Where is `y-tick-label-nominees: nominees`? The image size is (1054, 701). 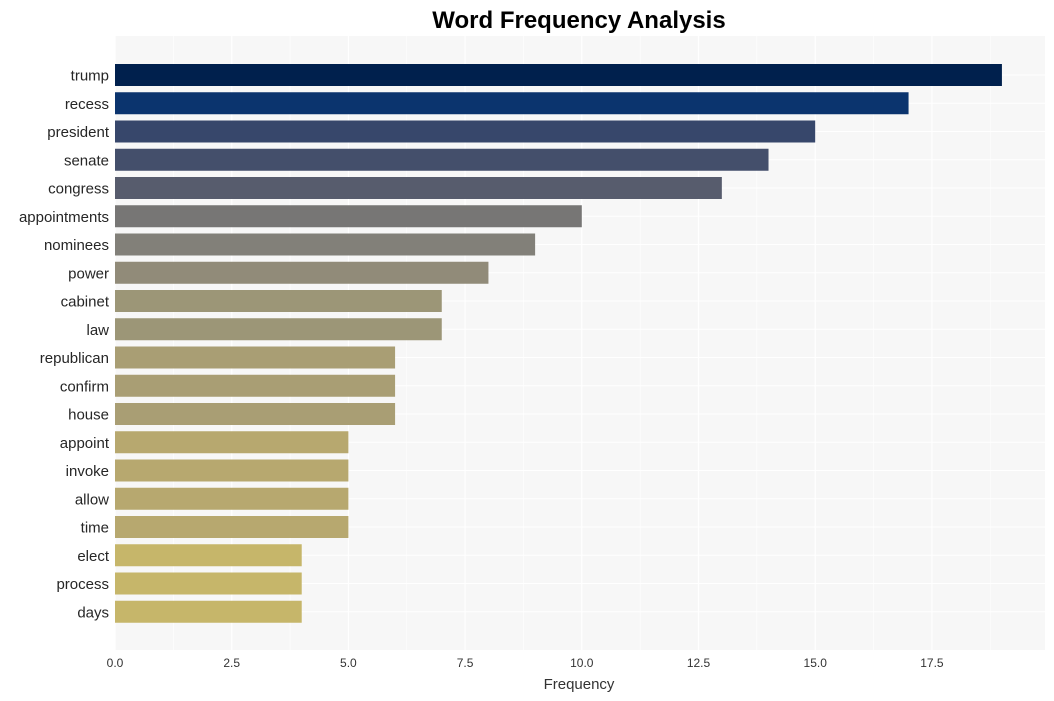
y-tick-label-nominees: nominees is located at coordinates (76, 245).